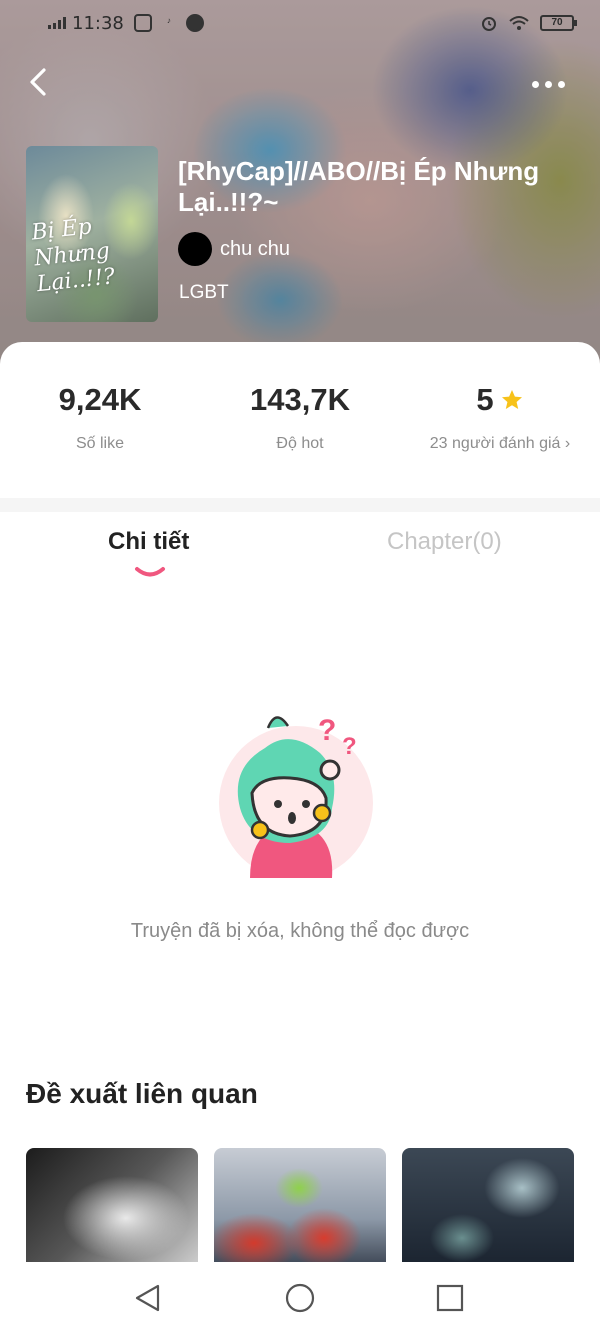 This screenshot has width=600, height=1333. What do you see at coordinates (567, 443) in the screenshot?
I see `chevron-right-icon: ›` at bounding box center [567, 443].